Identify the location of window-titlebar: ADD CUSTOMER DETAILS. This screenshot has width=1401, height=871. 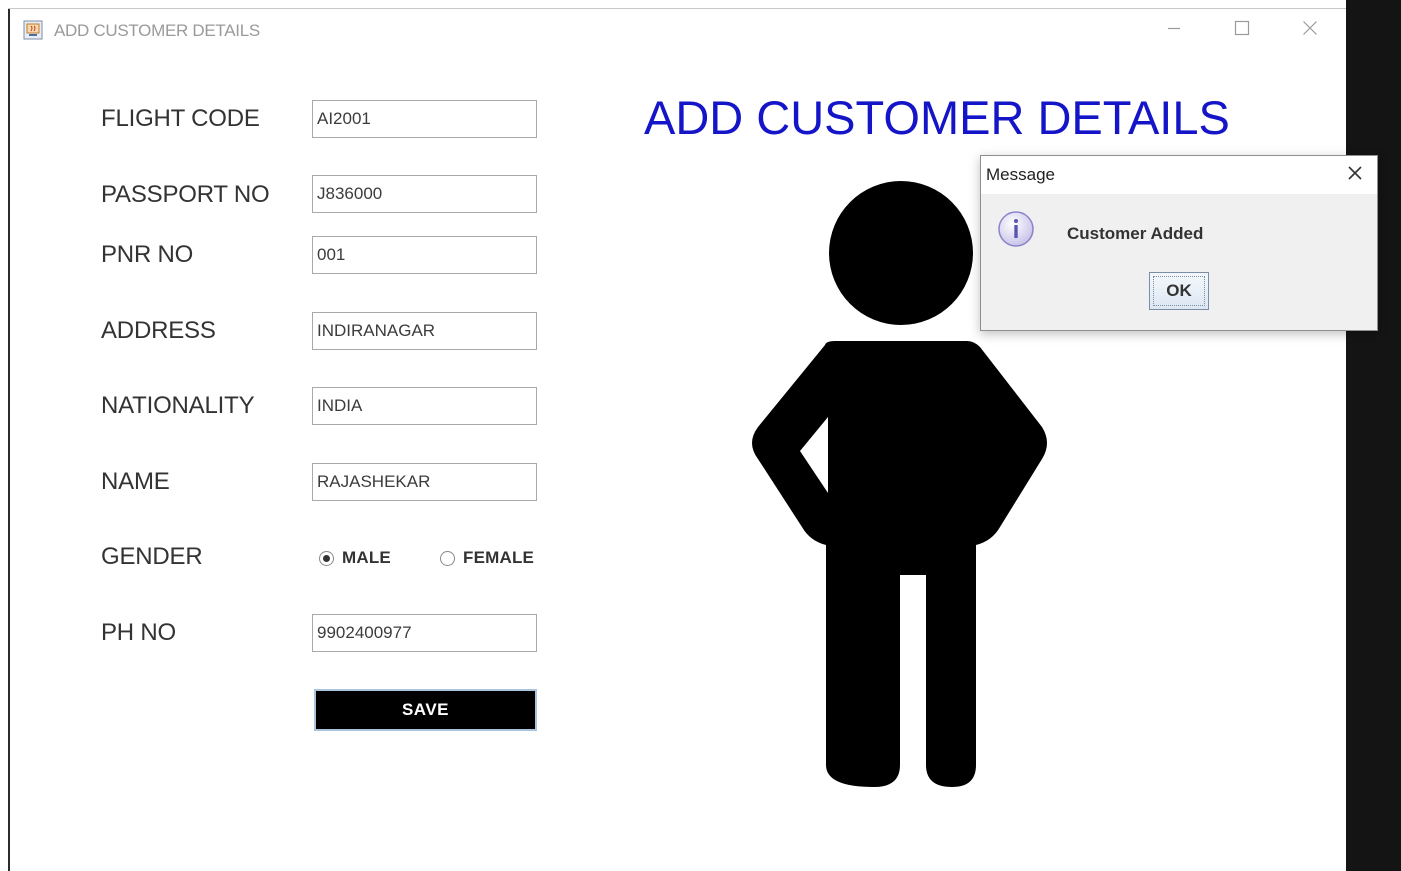
(678, 30).